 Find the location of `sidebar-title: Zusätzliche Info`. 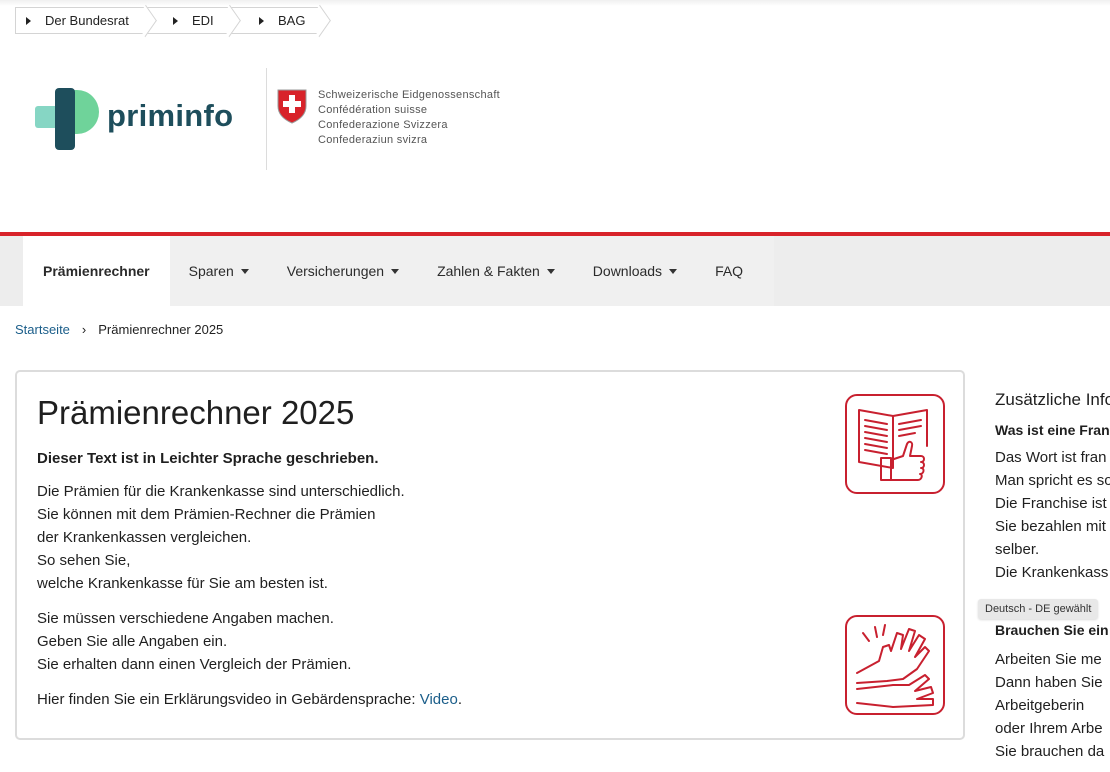

sidebar-title: Zusätzliche Info is located at coordinates (1052, 399).